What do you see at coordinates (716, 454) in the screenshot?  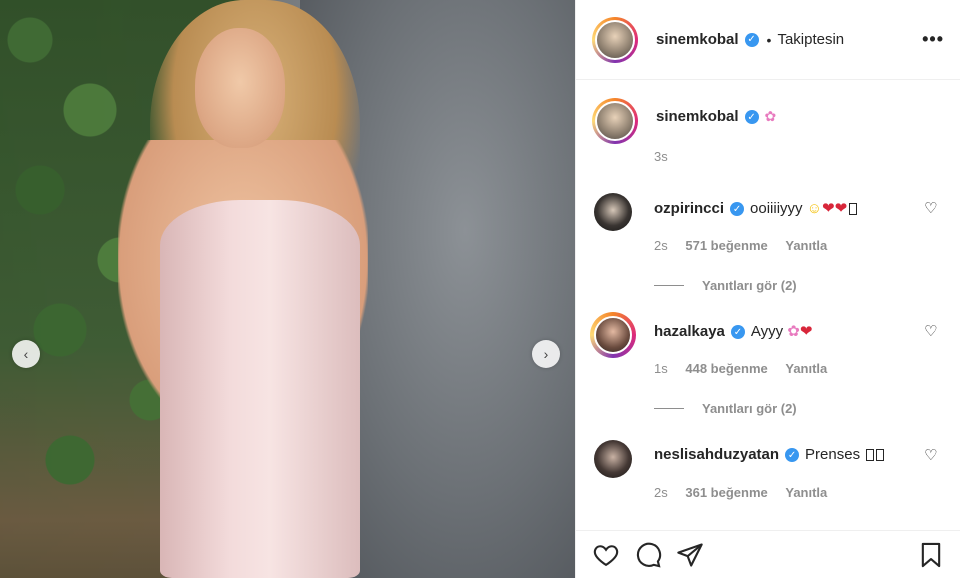 I see `commenter-username: neslisahduzyatan` at bounding box center [716, 454].